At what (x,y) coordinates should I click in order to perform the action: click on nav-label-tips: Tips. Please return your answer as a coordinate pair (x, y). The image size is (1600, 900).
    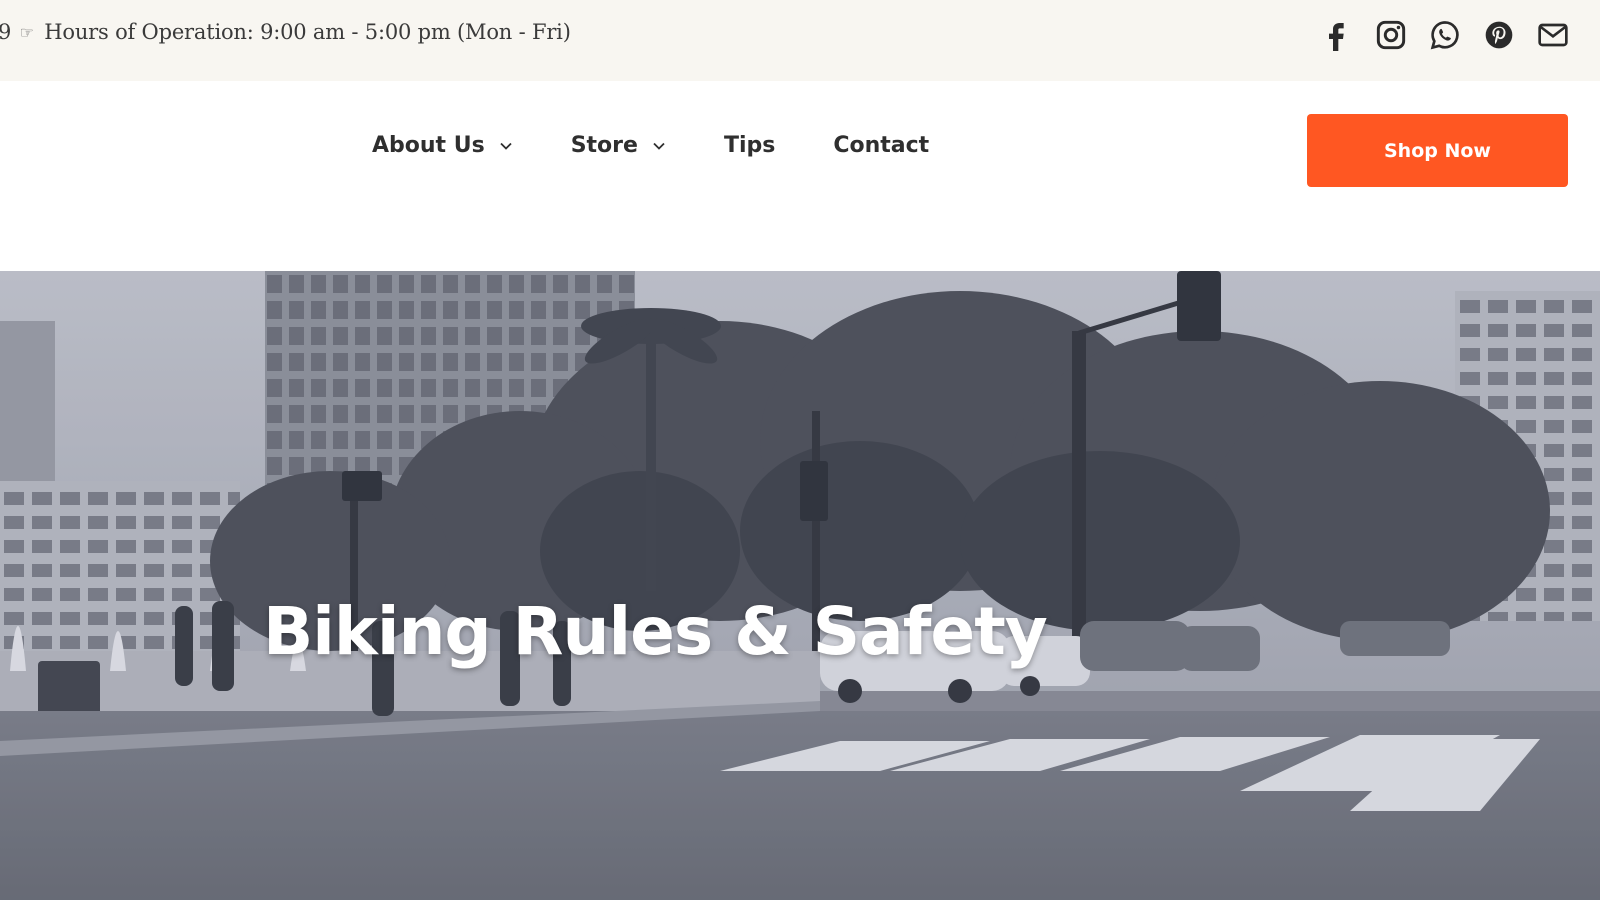
    Looking at the image, I should click on (749, 145).